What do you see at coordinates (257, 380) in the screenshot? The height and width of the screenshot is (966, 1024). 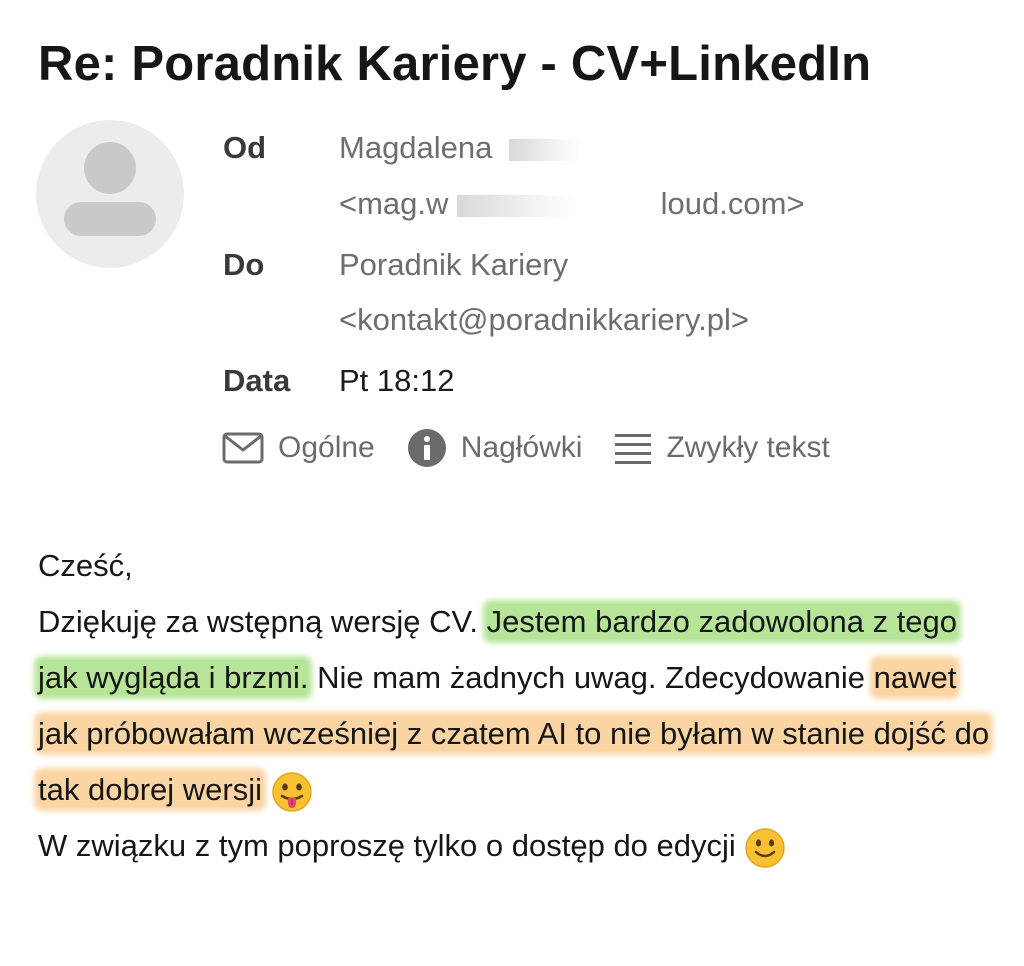 I see `date-label: Data` at bounding box center [257, 380].